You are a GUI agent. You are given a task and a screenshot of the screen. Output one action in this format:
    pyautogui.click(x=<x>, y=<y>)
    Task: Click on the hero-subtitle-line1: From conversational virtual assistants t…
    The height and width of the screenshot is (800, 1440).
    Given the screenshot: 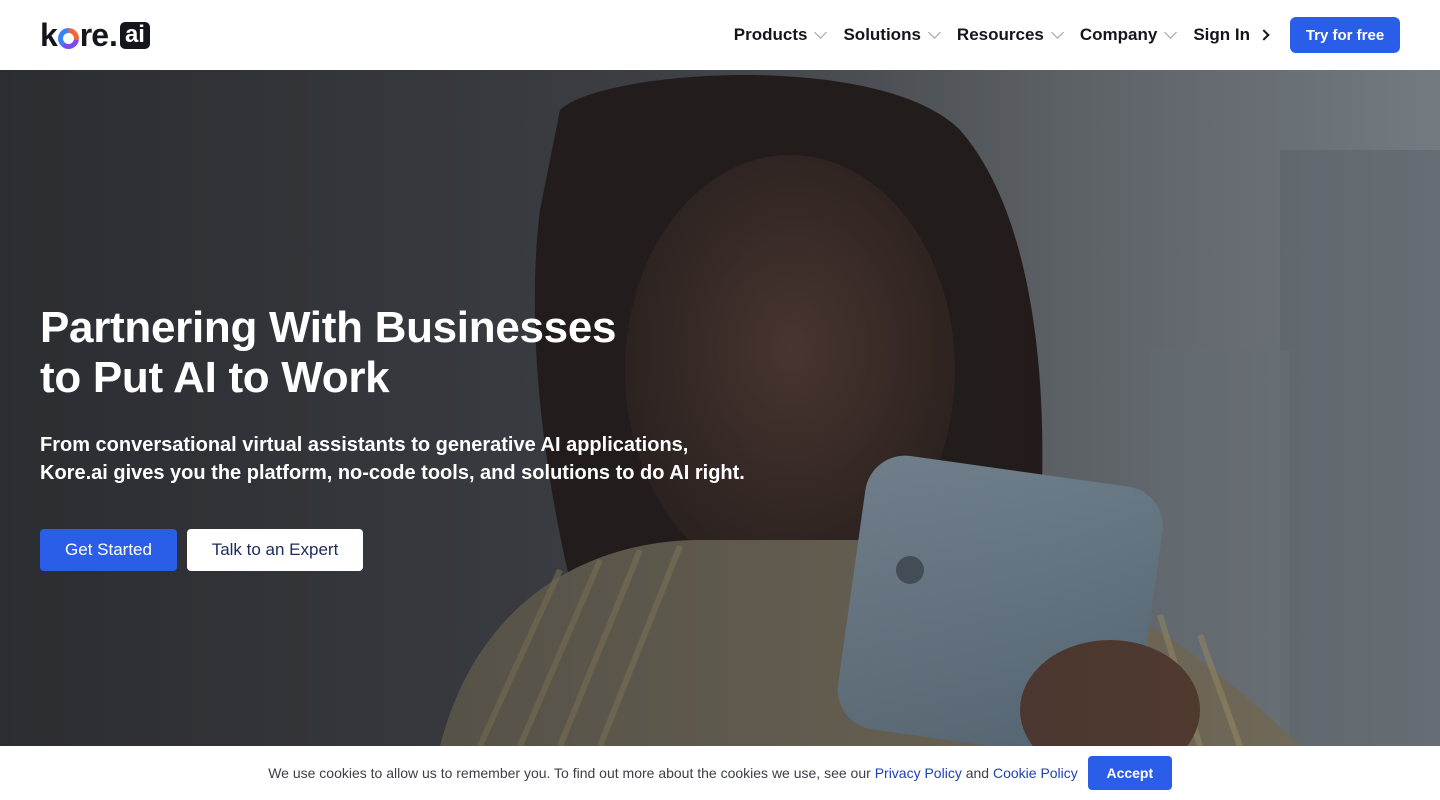 What is the action you would take?
    pyautogui.click(x=364, y=445)
    